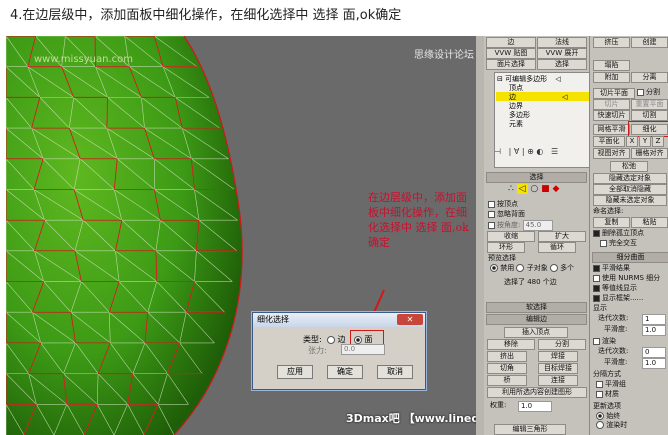 The width and height of the screenshot is (668, 435). Describe the element at coordinates (562, 42) in the screenshot. I see `modifier-btn-normal: 法线` at that location.